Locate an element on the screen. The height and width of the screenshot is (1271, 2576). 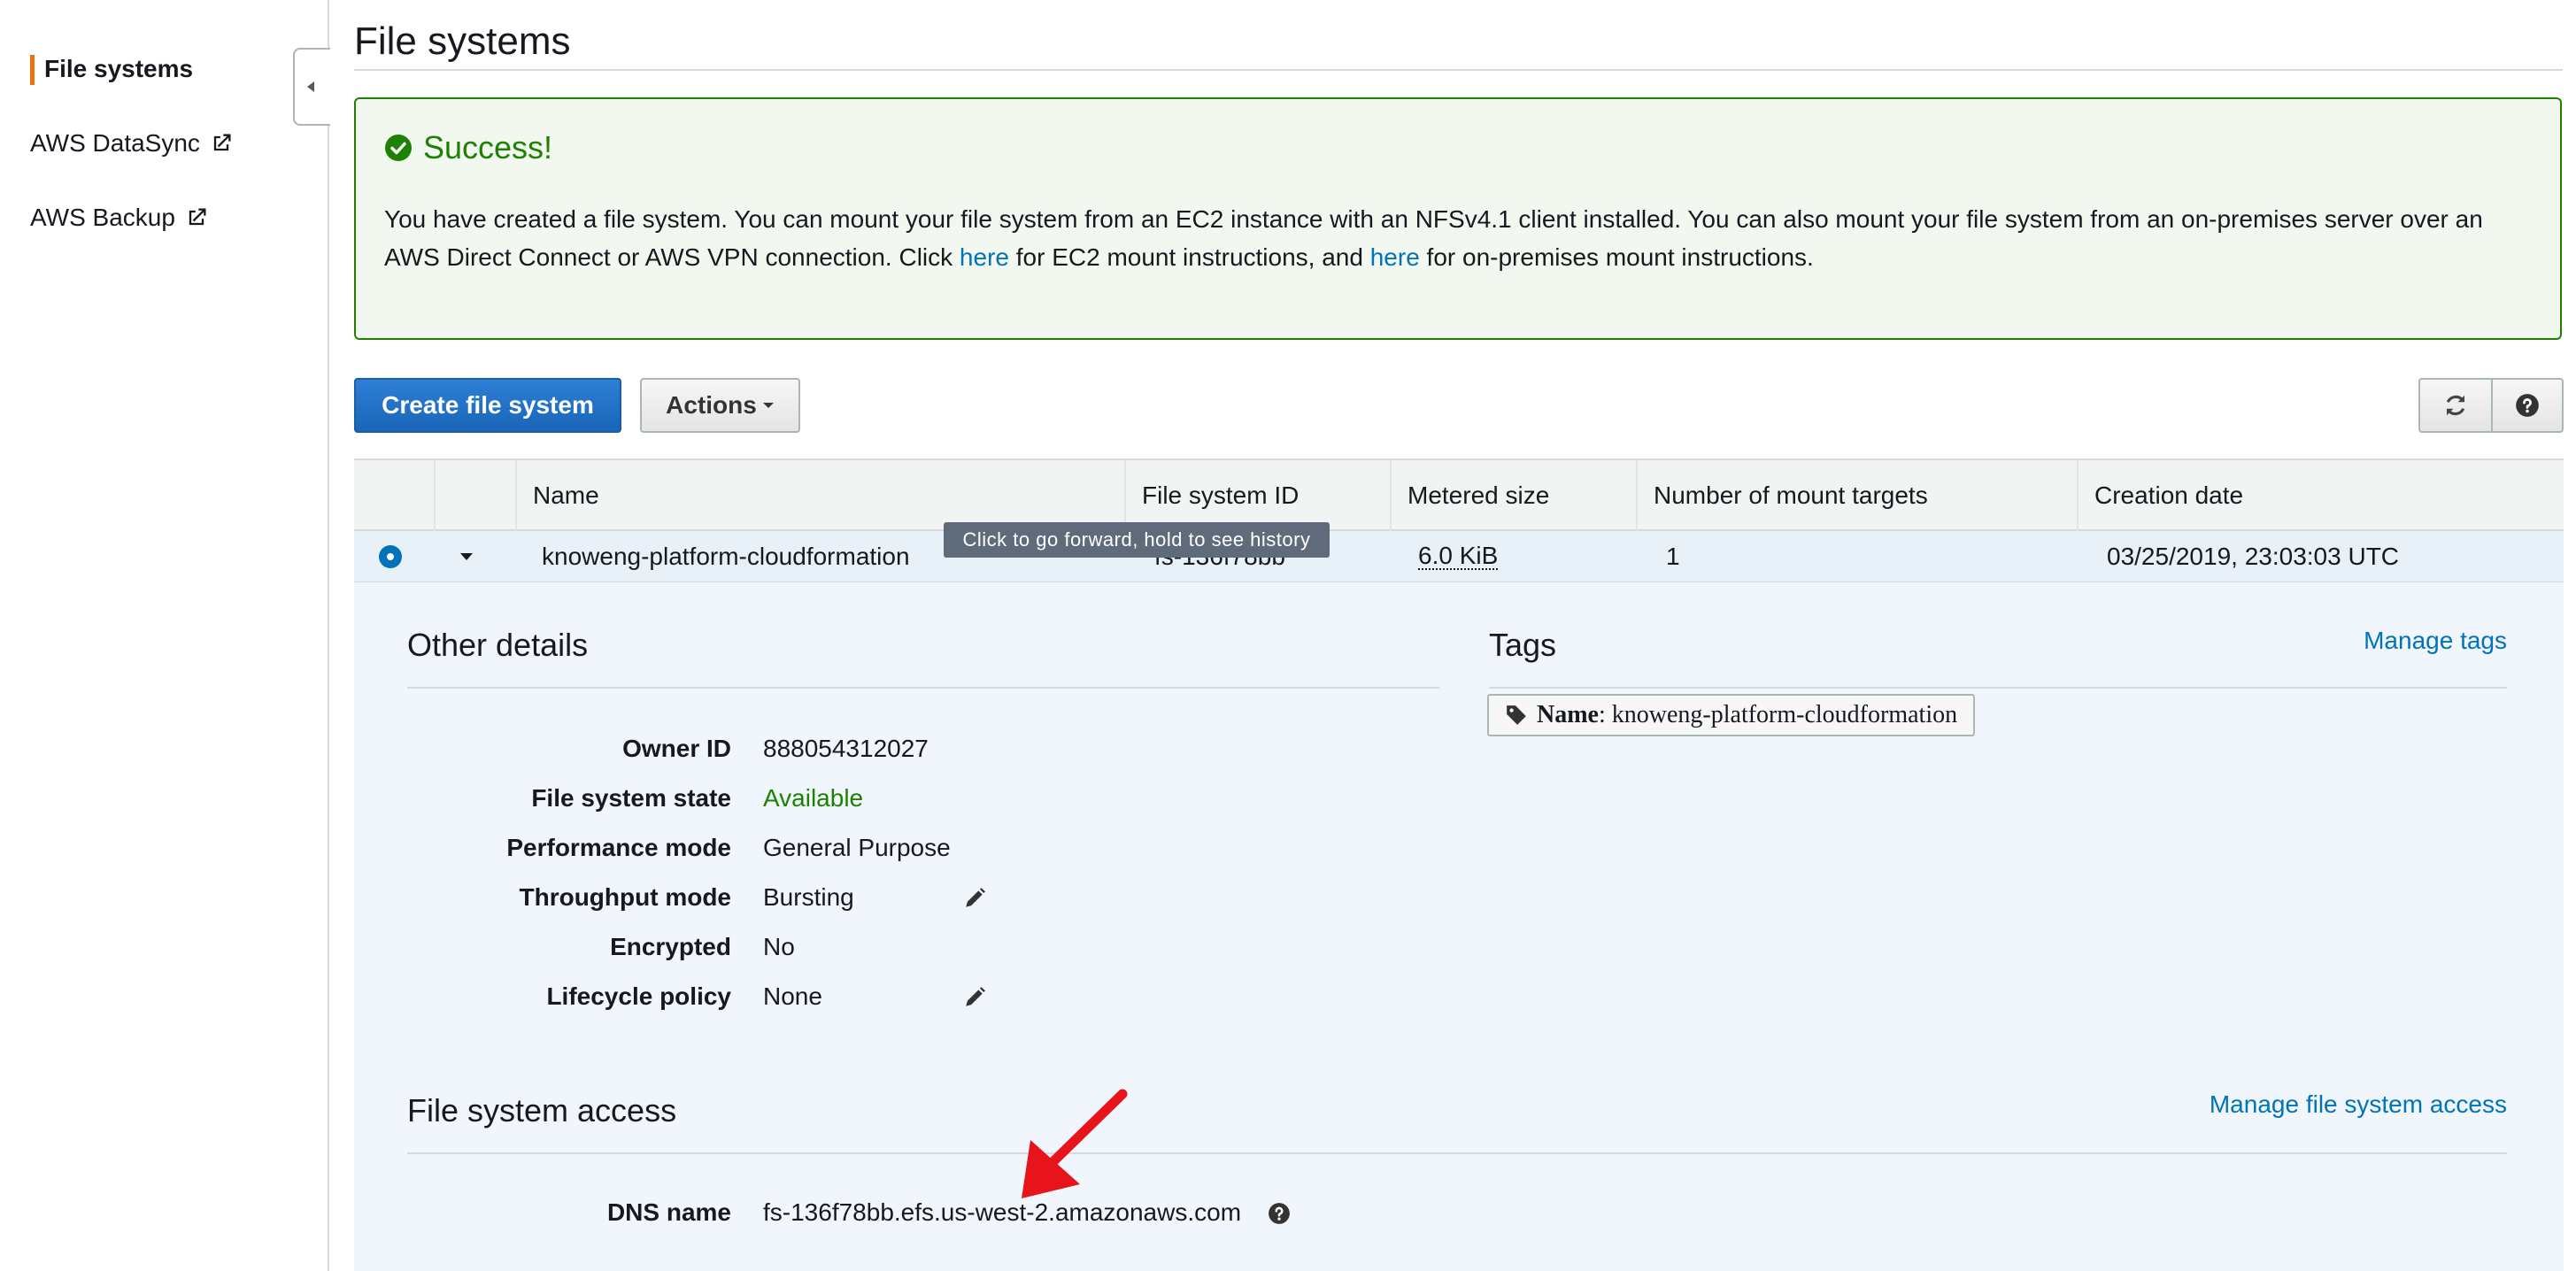
browser-tooltip: Click to go forward, hold to see history is located at coordinates (1137, 540).